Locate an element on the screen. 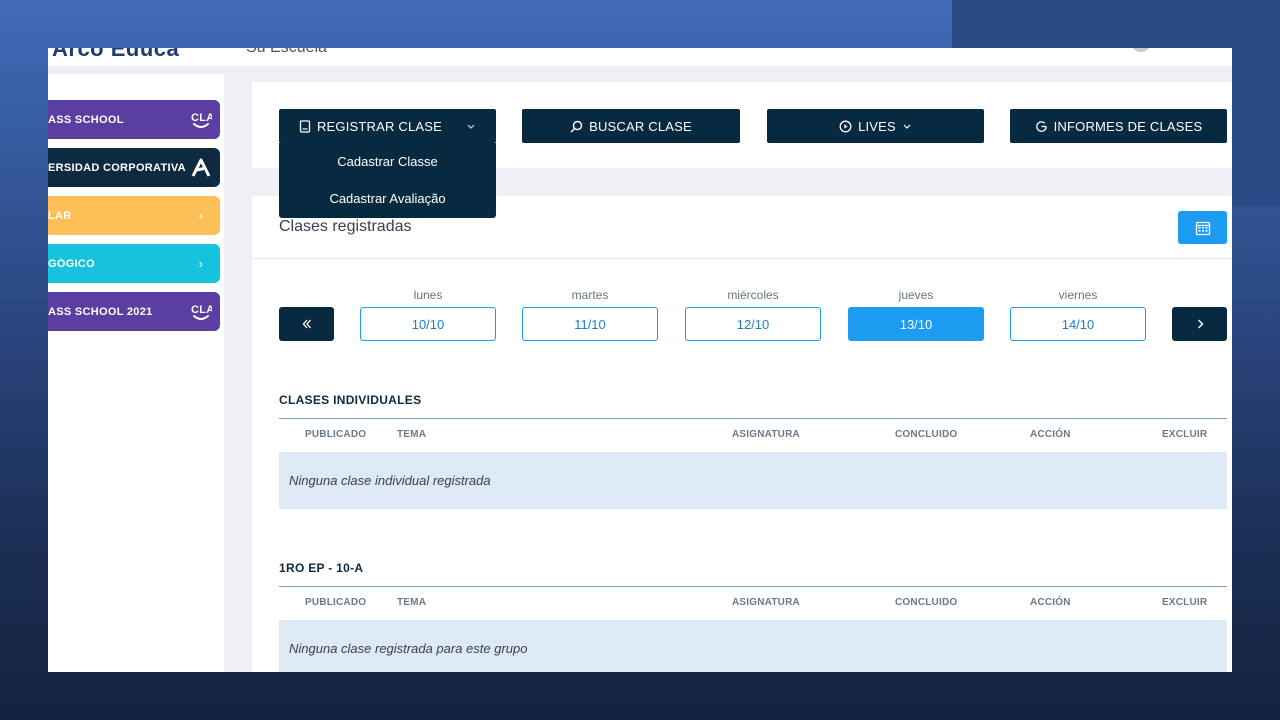 This screenshot has height=720, width=1280. registrar-clase-dropdown: Cadastrar Classe Cadastrar Avaliação is located at coordinates (387, 180).